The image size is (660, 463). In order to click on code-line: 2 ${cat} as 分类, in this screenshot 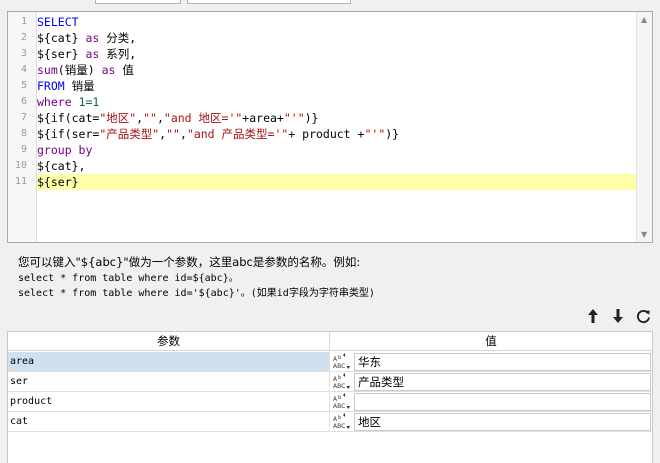, I will do `click(330, 38)`.